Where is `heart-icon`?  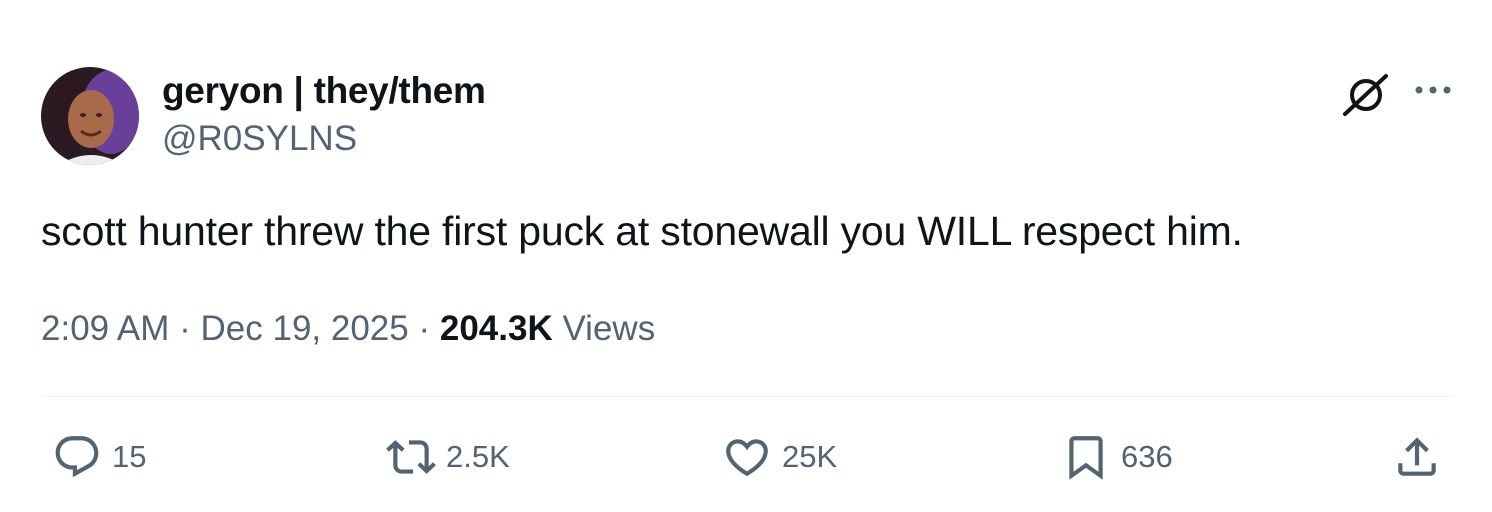 heart-icon is located at coordinates (747, 458).